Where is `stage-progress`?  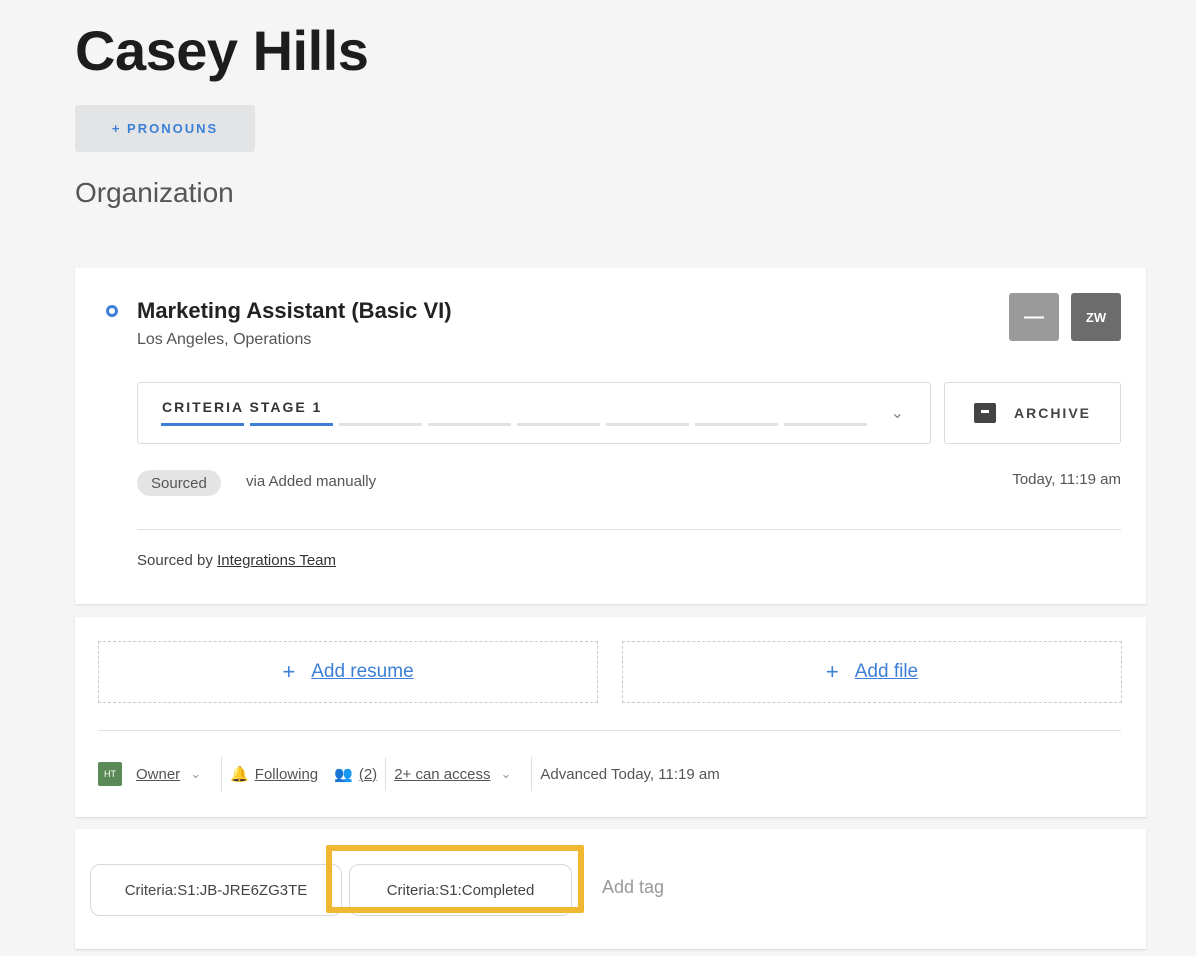
stage-progress is located at coordinates (514, 424).